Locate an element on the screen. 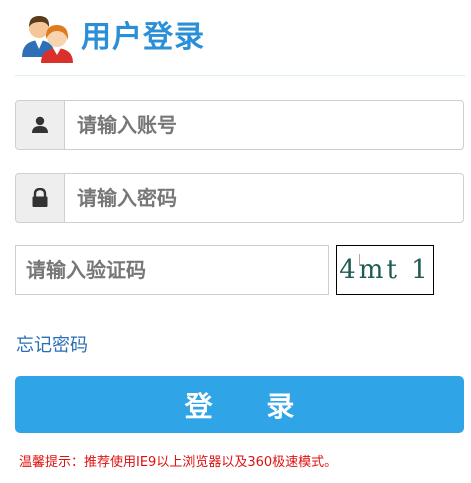 The width and height of the screenshot is (471, 483). user-icon is located at coordinates (40, 124).